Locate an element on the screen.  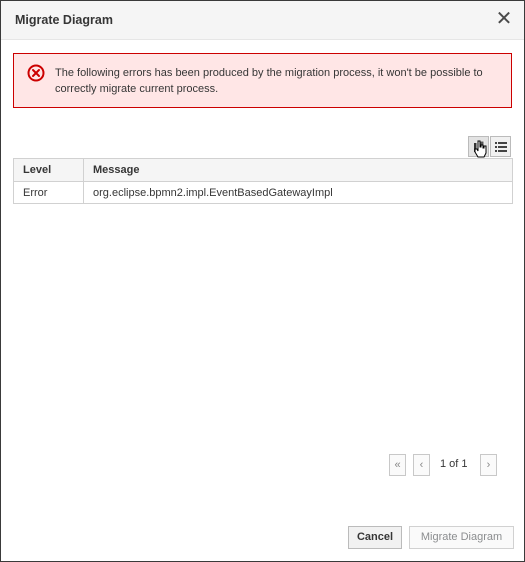
hand-cursor-icon is located at coordinates (480, 149).